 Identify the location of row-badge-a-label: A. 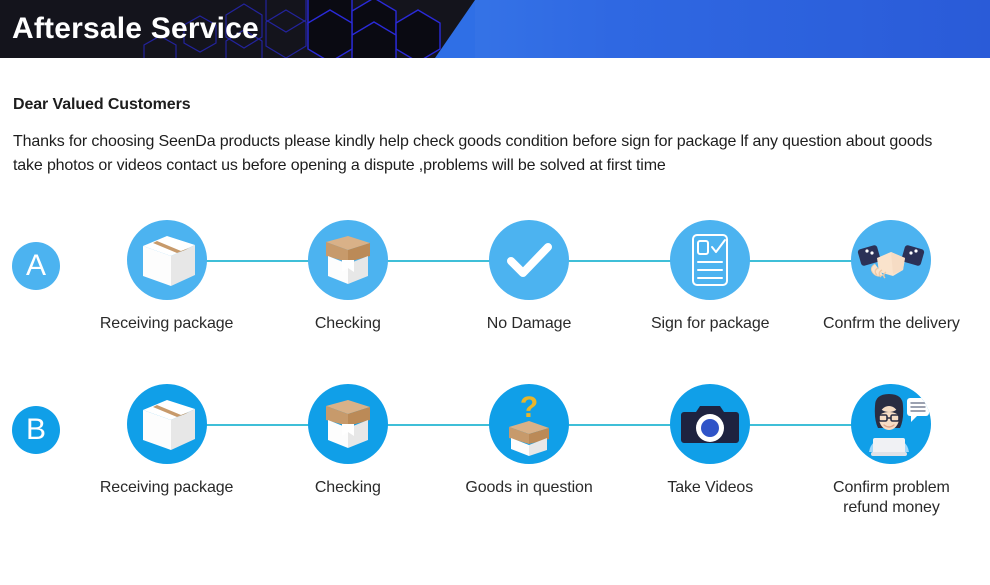
(35, 265).